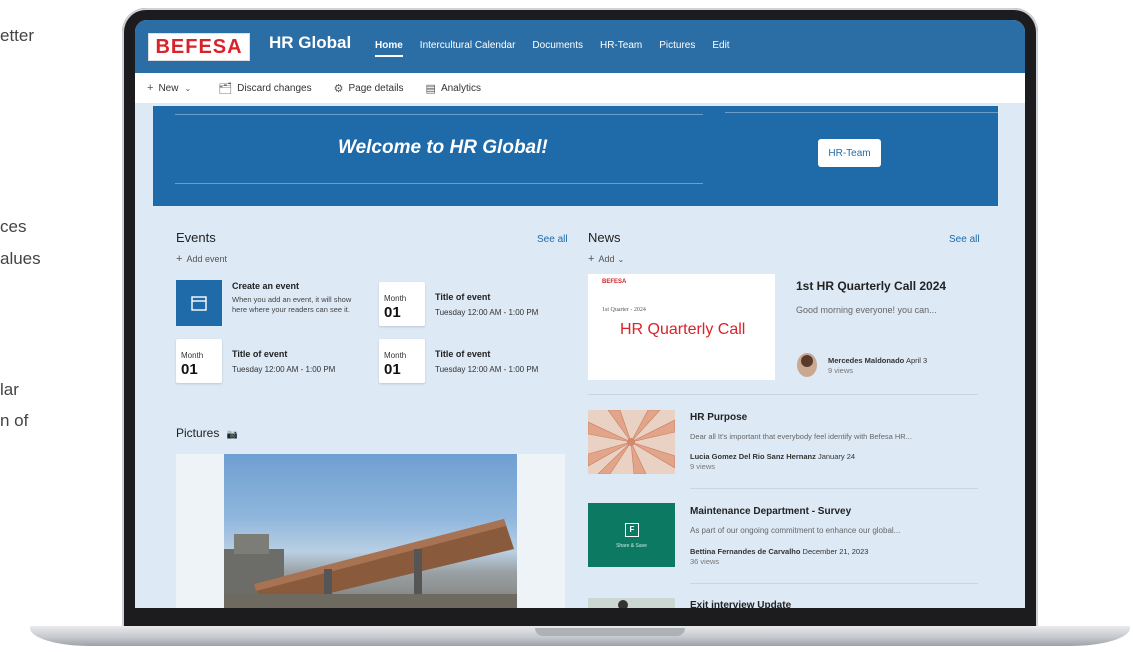  Describe the element at coordinates (196, 237) in the screenshot. I see `events-title: Events` at that location.